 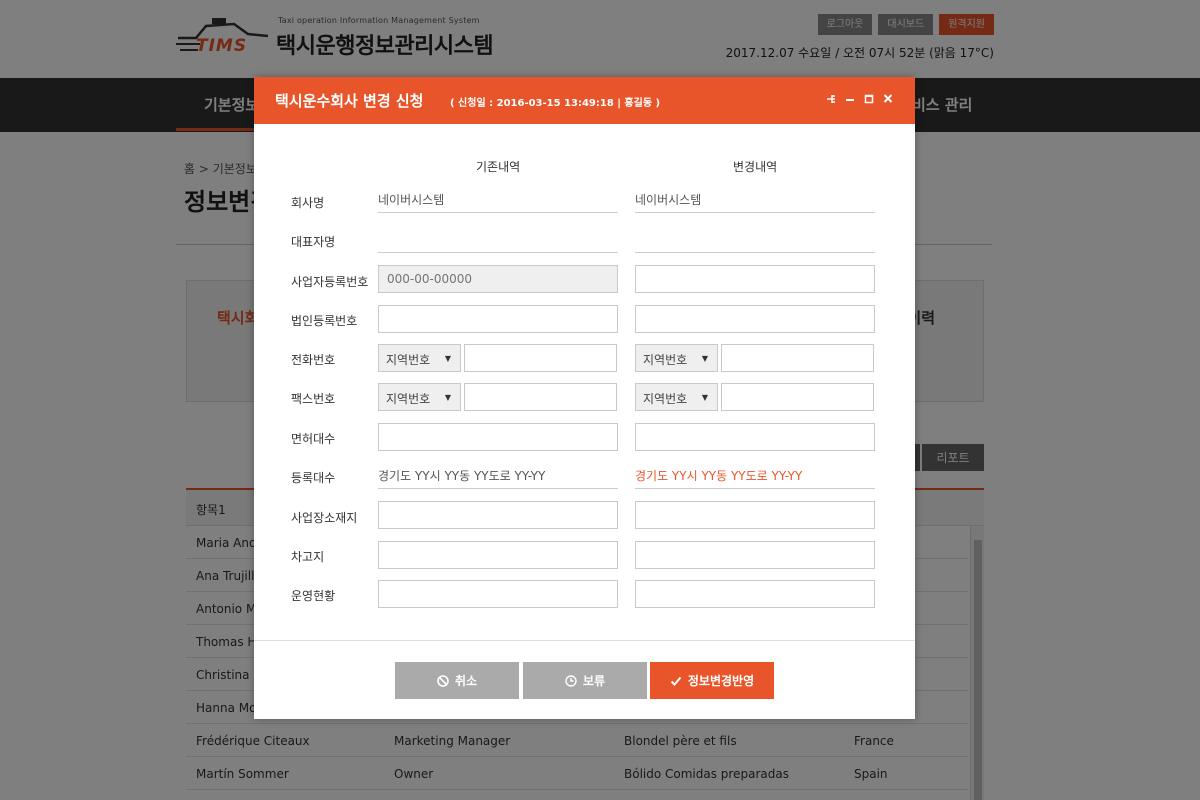 What do you see at coordinates (755, 437) in the screenshot?
I see `changed-license-count-input` at bounding box center [755, 437].